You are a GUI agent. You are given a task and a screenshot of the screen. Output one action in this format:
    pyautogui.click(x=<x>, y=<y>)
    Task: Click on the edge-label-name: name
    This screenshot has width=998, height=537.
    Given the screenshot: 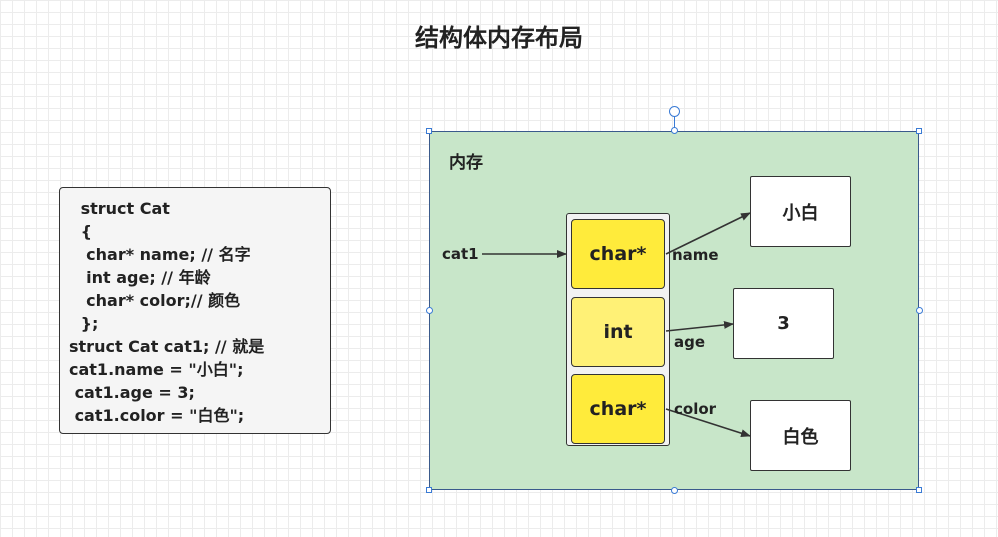 What is the action you would take?
    pyautogui.click(x=695, y=255)
    